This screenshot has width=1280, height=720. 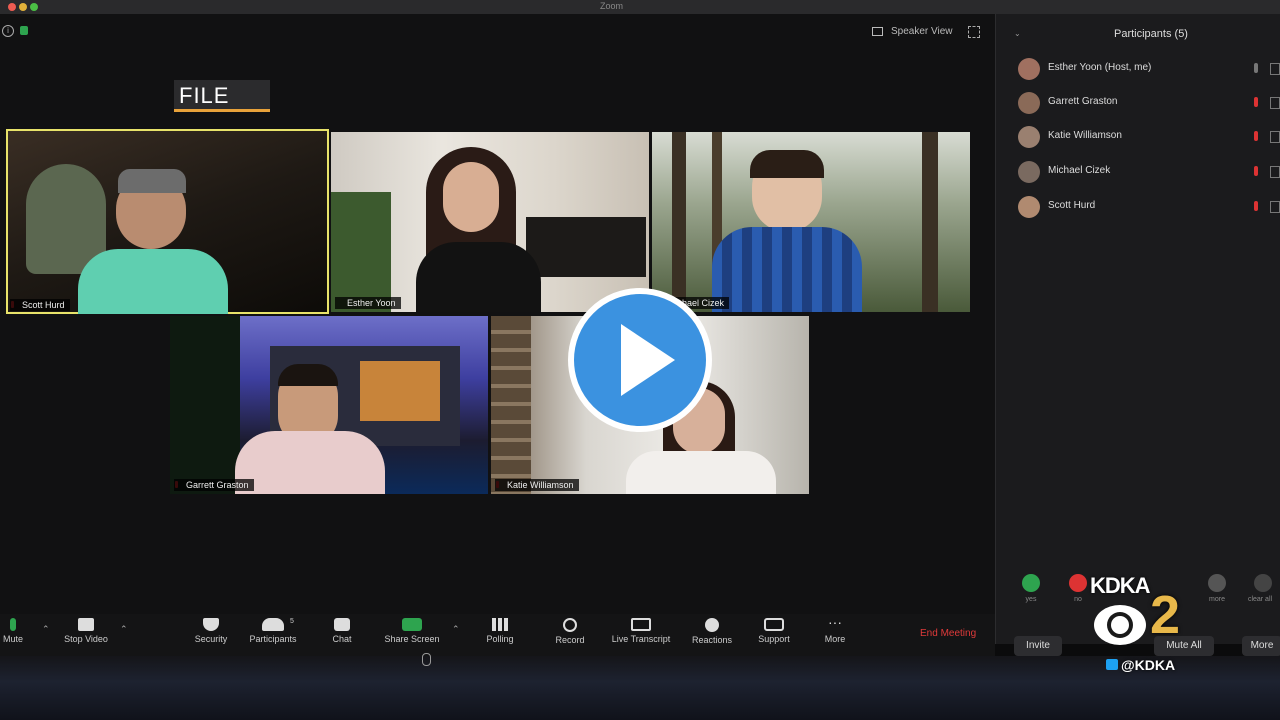 I want to click on person-top, so click(x=478, y=277).